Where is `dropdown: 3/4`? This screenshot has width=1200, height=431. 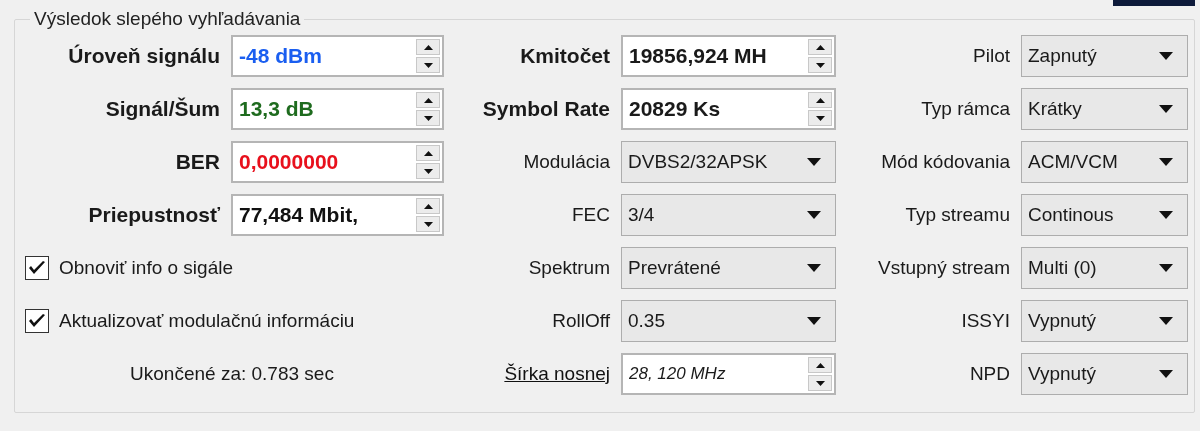
dropdown: 3/4 is located at coordinates (728, 215).